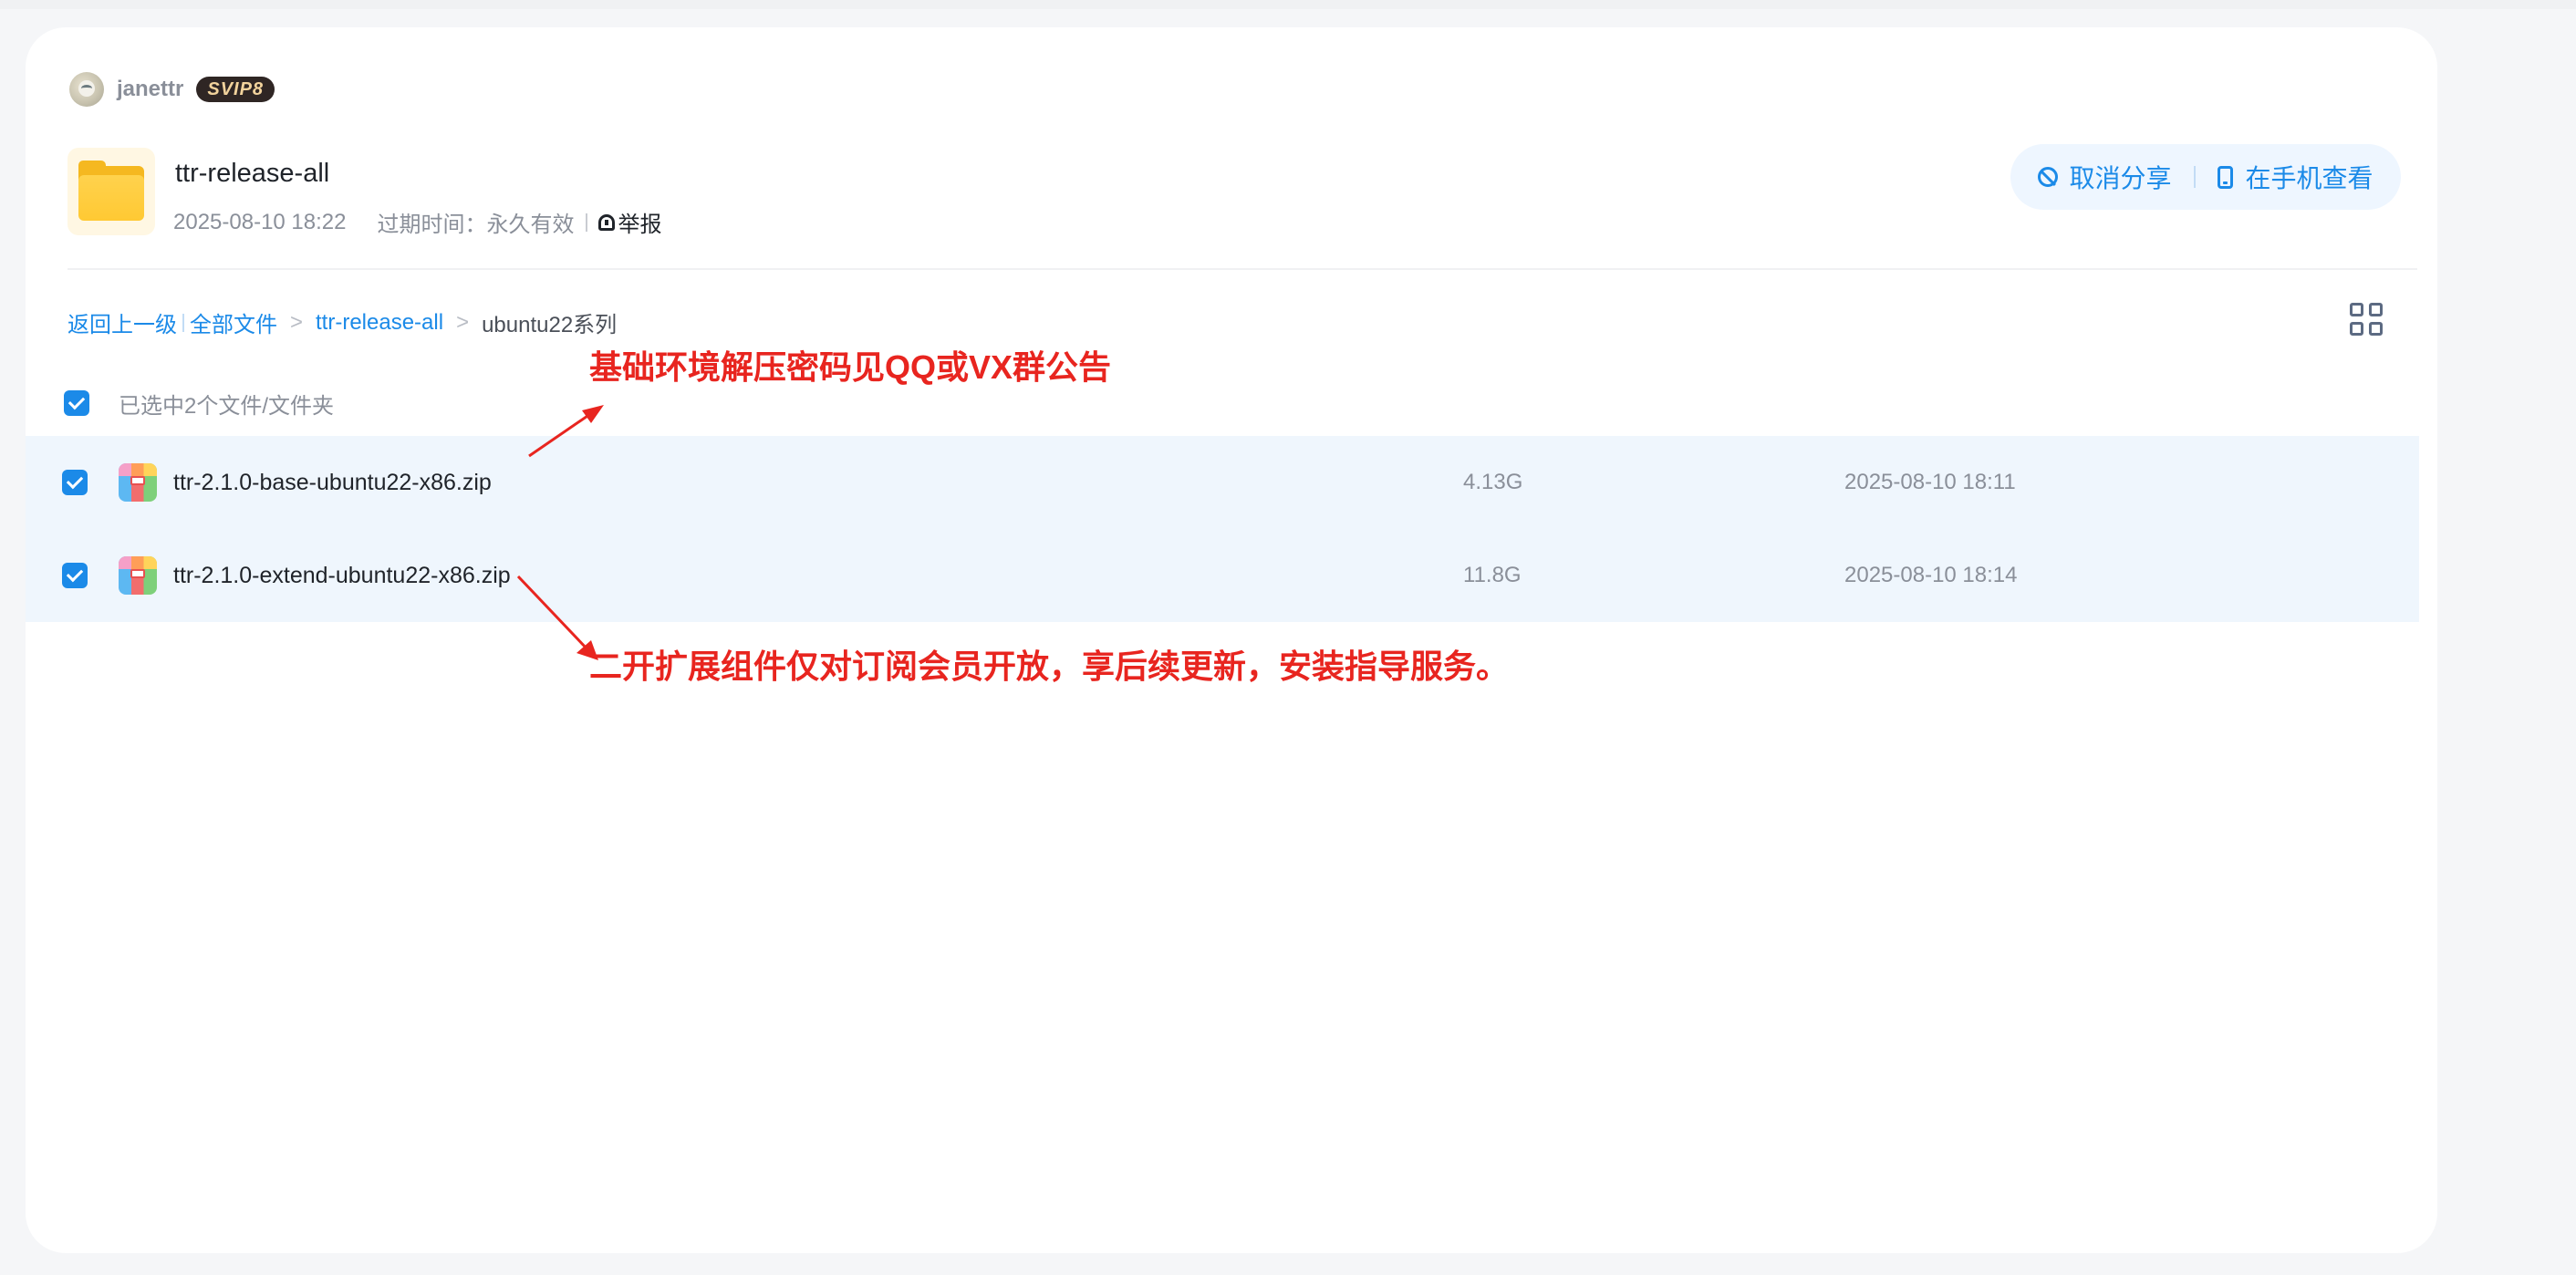  Describe the element at coordinates (2205, 177) in the screenshot. I see `share-actions: 取消分享 在手机查看` at that location.